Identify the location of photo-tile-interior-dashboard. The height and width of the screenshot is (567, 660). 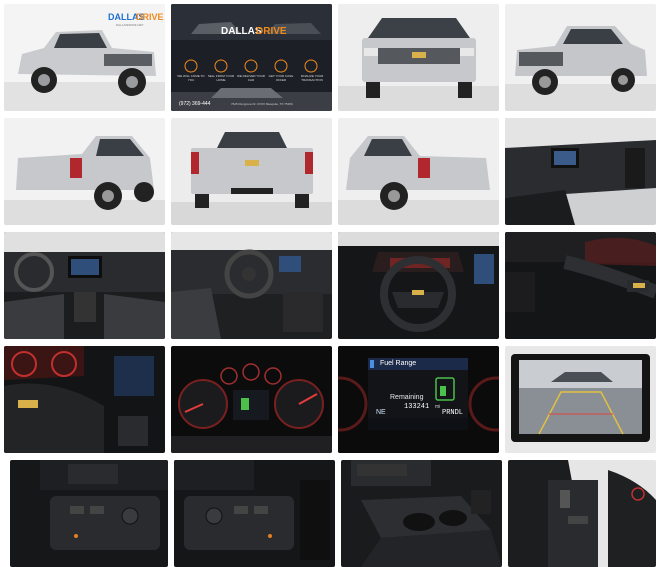
(84, 285).